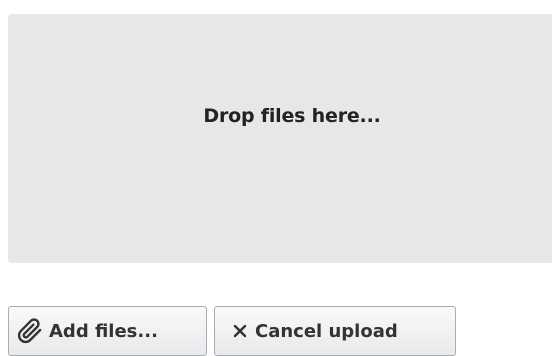 This screenshot has width=552, height=356. I want to click on cancel-upload-label: Cancel upload, so click(326, 331).